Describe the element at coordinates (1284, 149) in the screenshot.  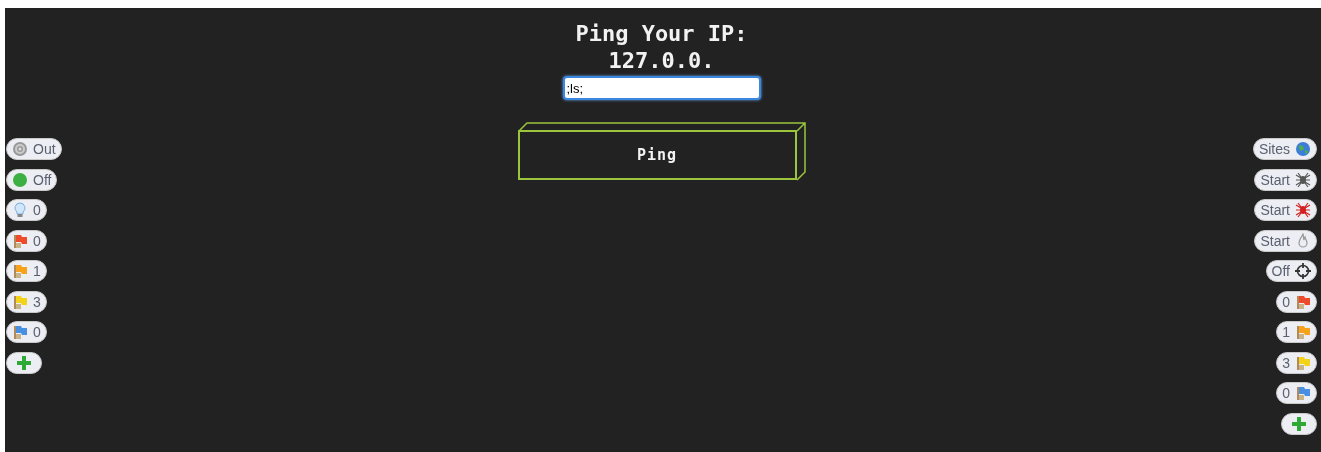
I see `status-pill: Sites` at that location.